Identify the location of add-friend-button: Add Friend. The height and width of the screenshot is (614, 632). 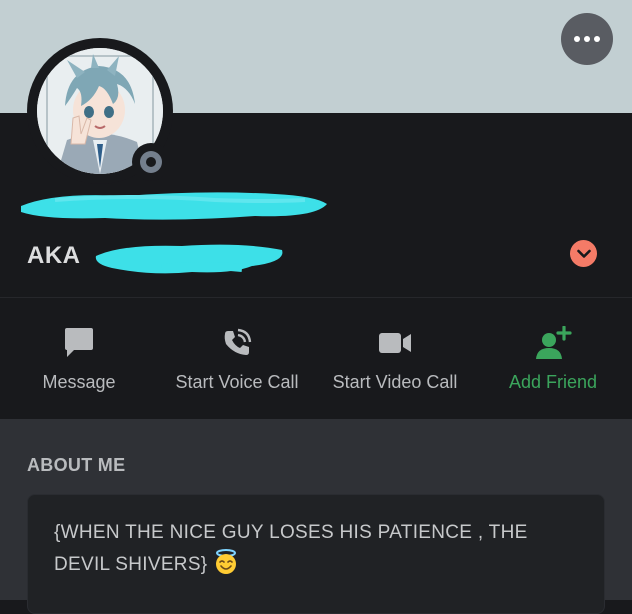
(553, 359).